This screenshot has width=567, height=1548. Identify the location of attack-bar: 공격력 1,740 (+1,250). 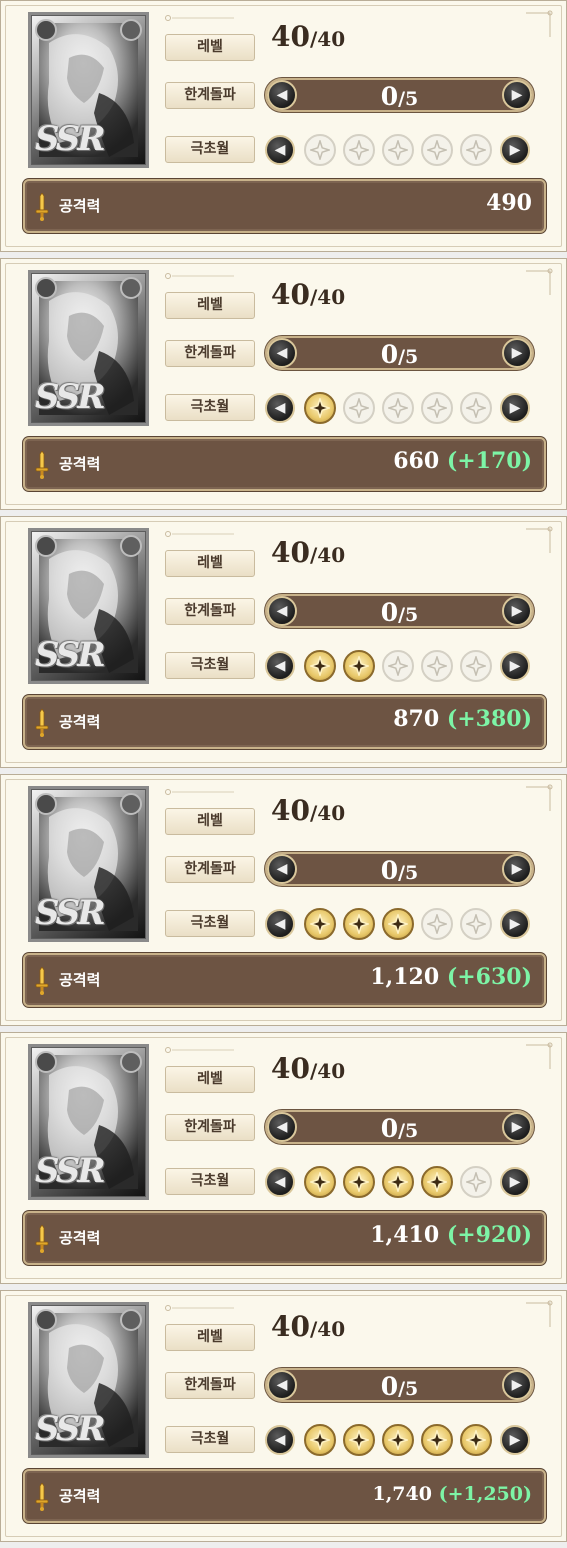
(284, 1496).